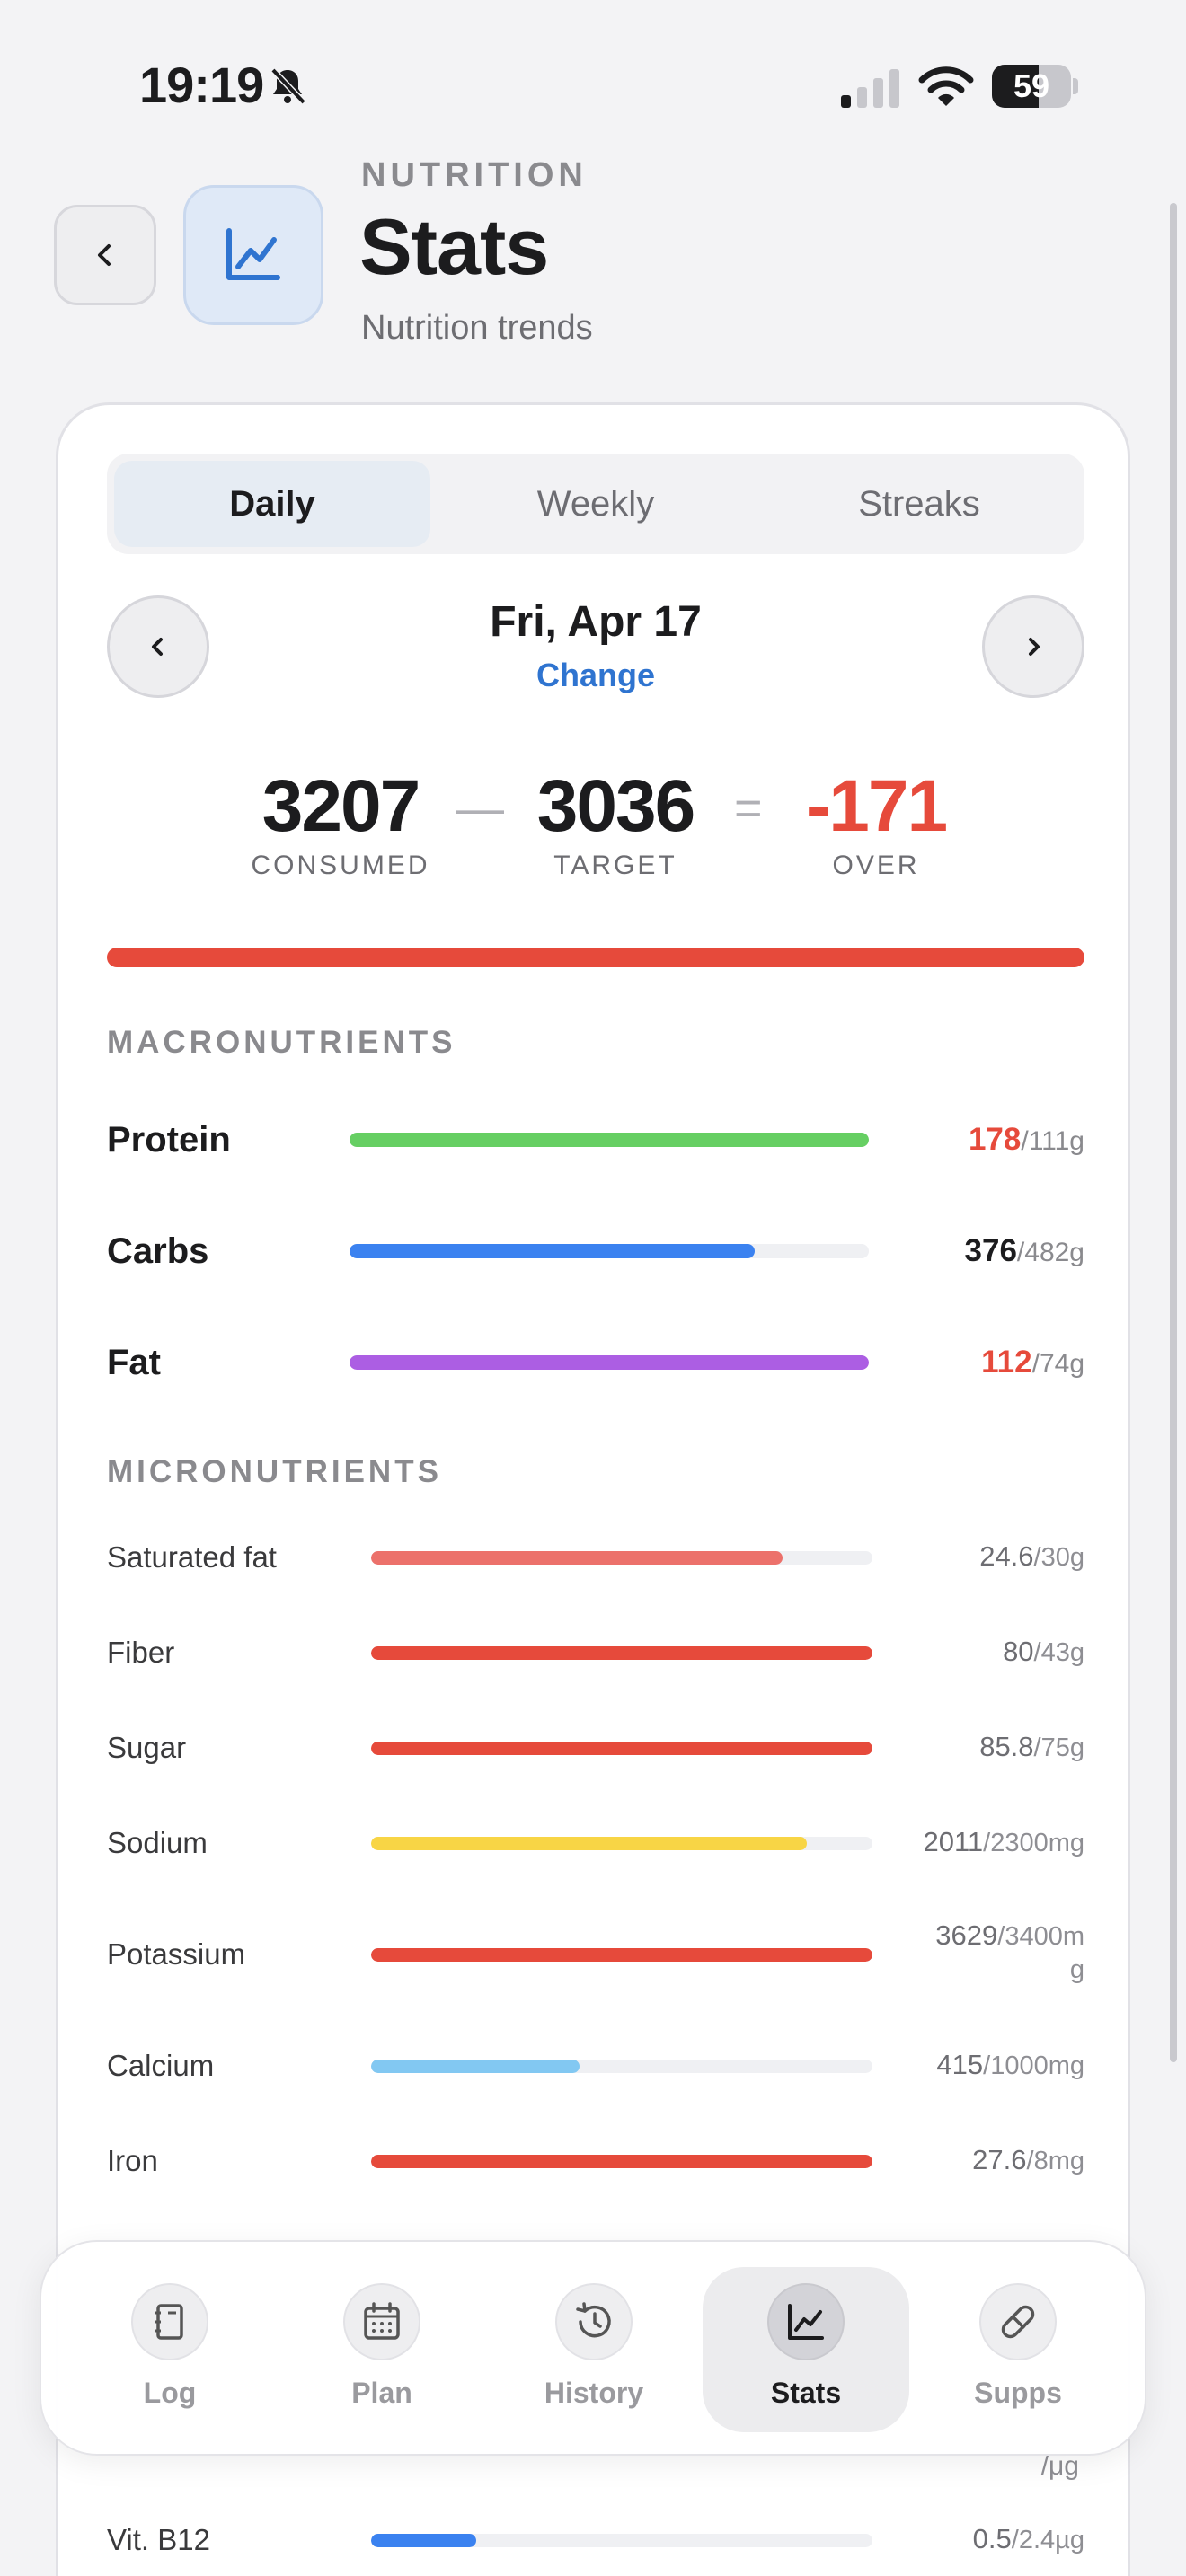  What do you see at coordinates (134, 1362) in the screenshot?
I see `macro-name: Fat` at bounding box center [134, 1362].